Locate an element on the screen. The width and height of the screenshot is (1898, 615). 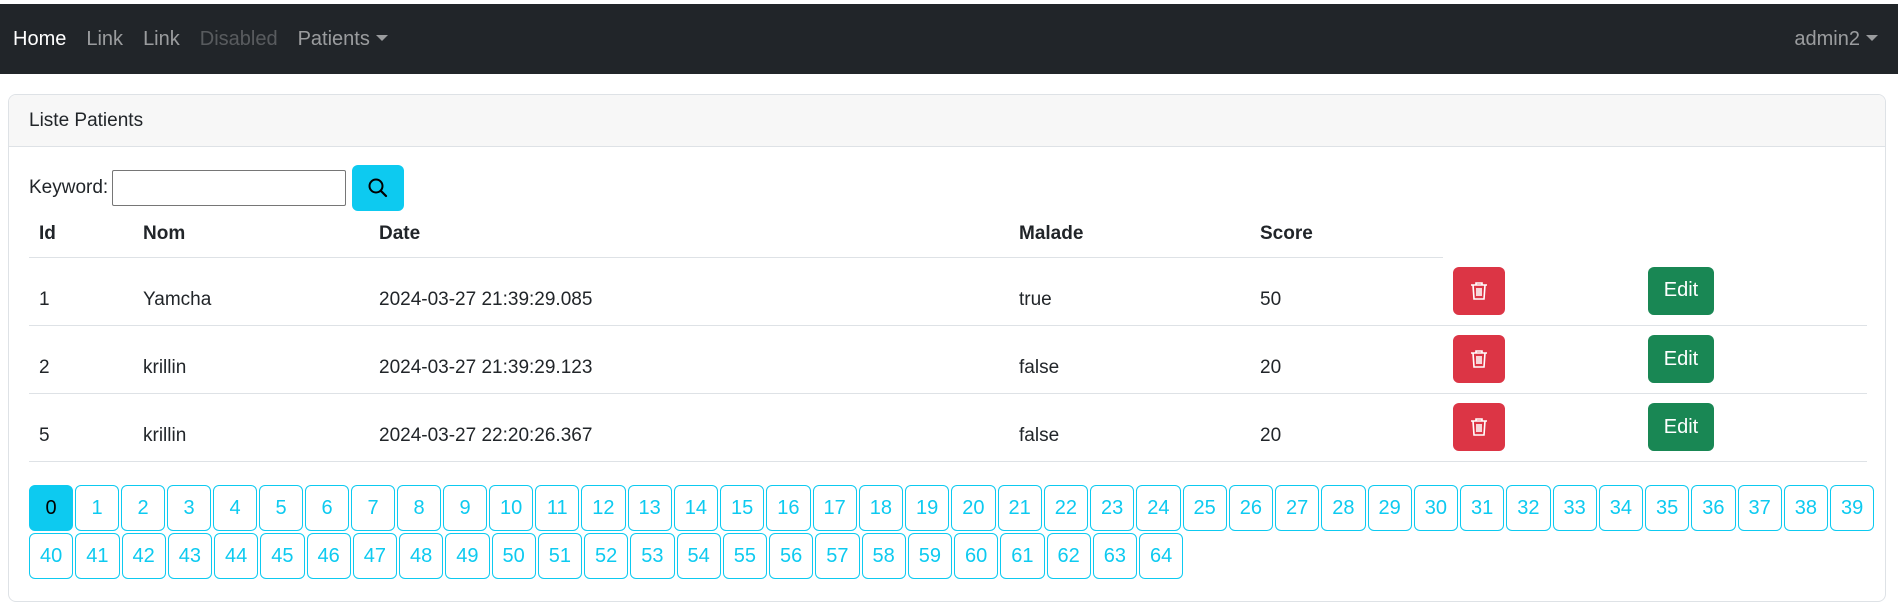
page-button-37: 37 is located at coordinates (1759, 508).